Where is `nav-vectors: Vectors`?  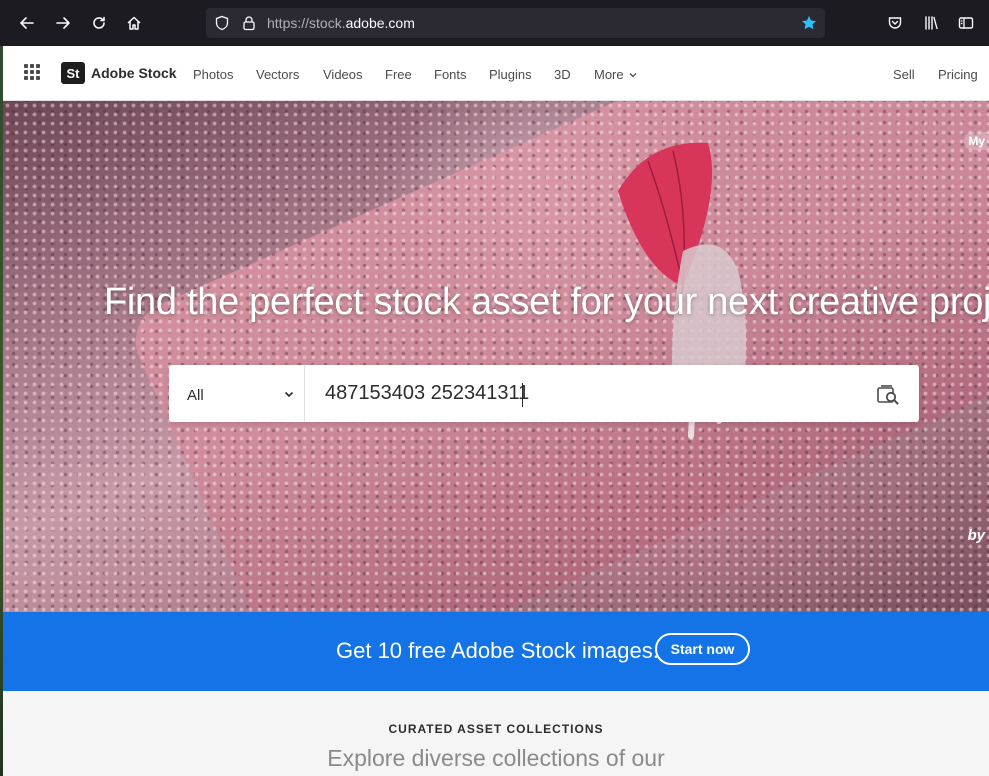 nav-vectors: Vectors is located at coordinates (277, 74).